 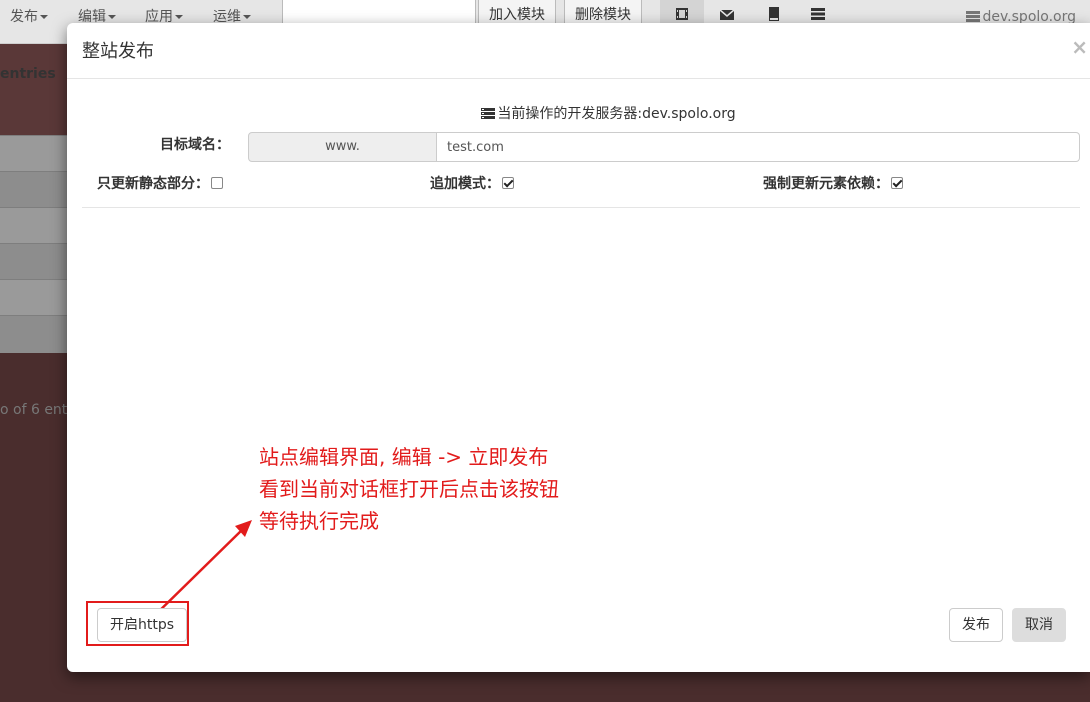 What do you see at coordinates (570, 114) in the screenshot?
I see `server-prefix-text: 当前操作的开发服务器:` at bounding box center [570, 114].